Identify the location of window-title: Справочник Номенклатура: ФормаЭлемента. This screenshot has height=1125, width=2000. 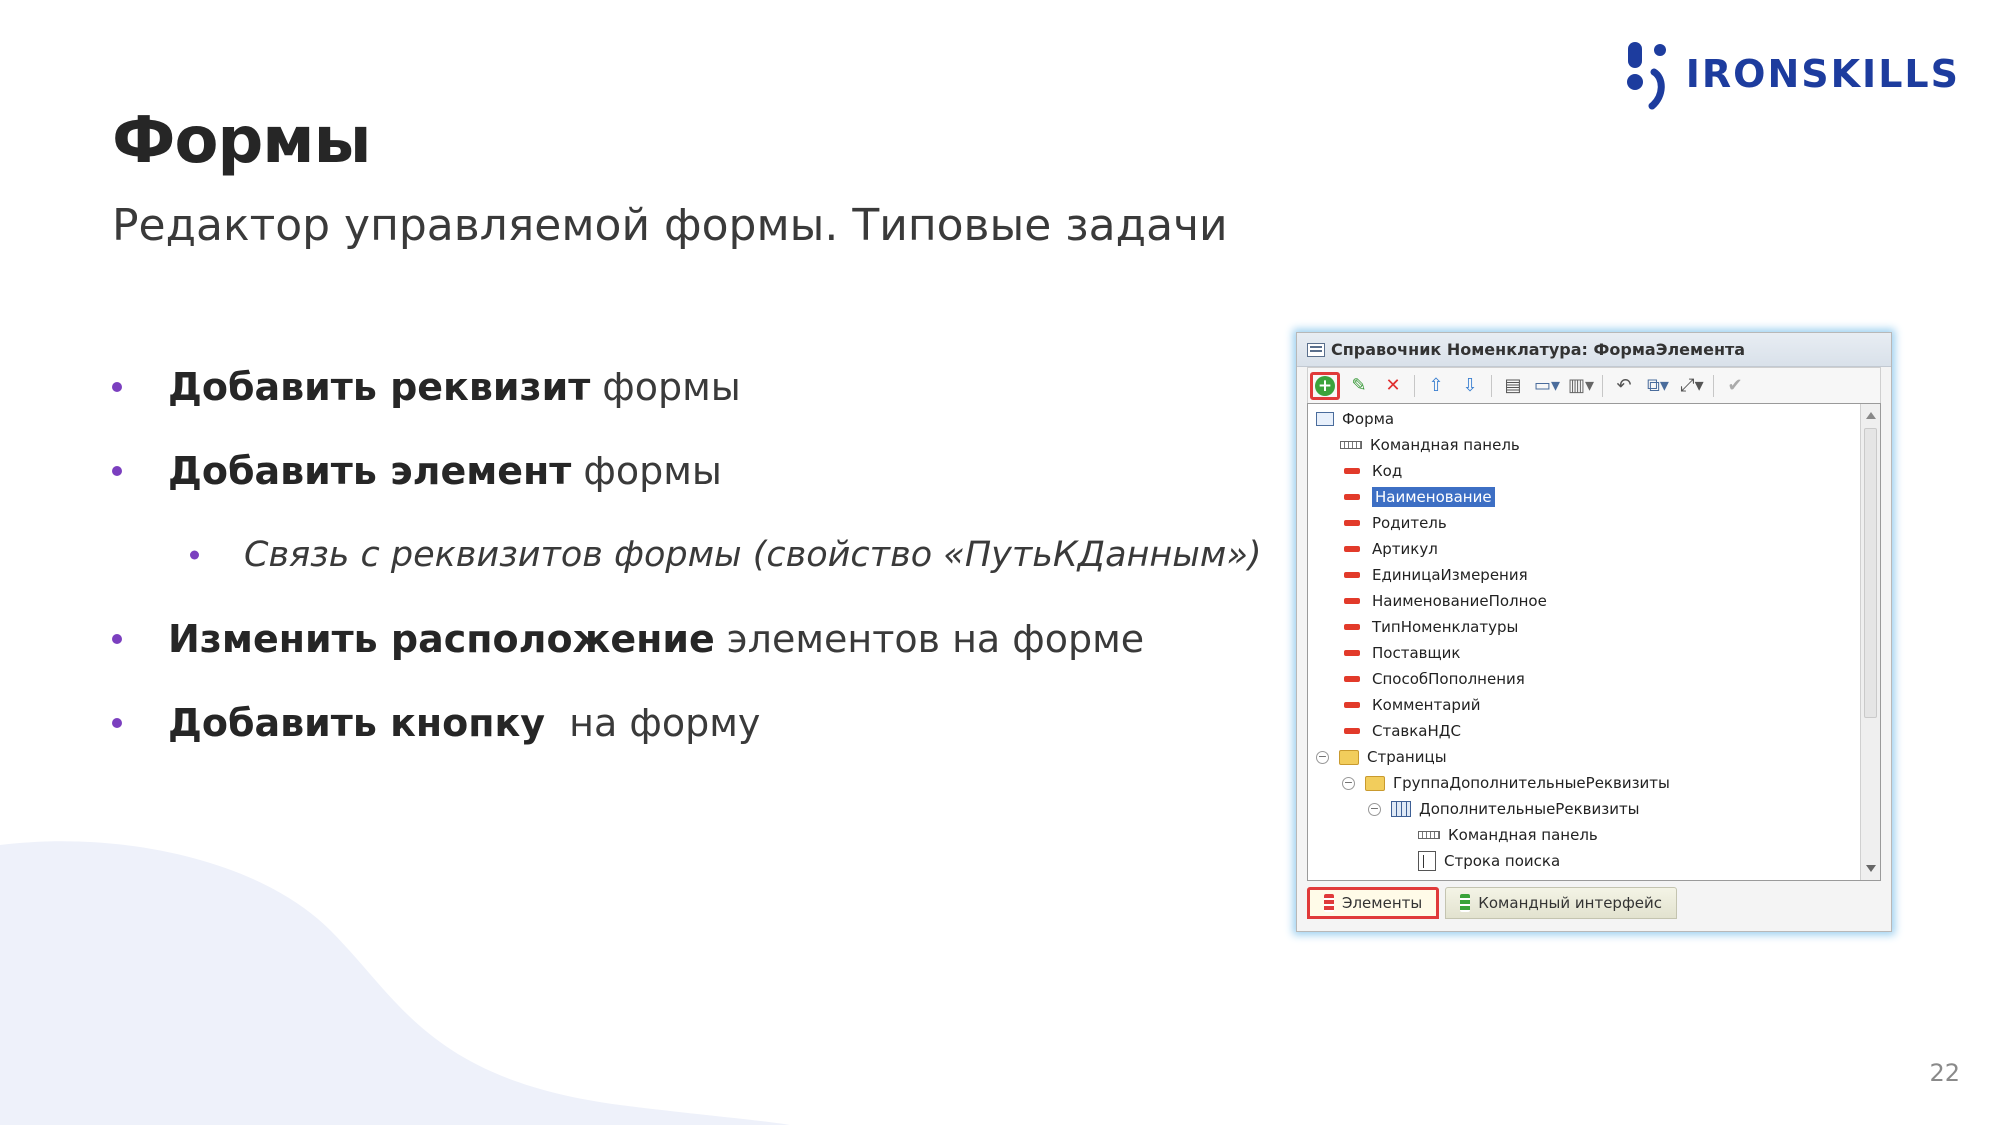
(1538, 349).